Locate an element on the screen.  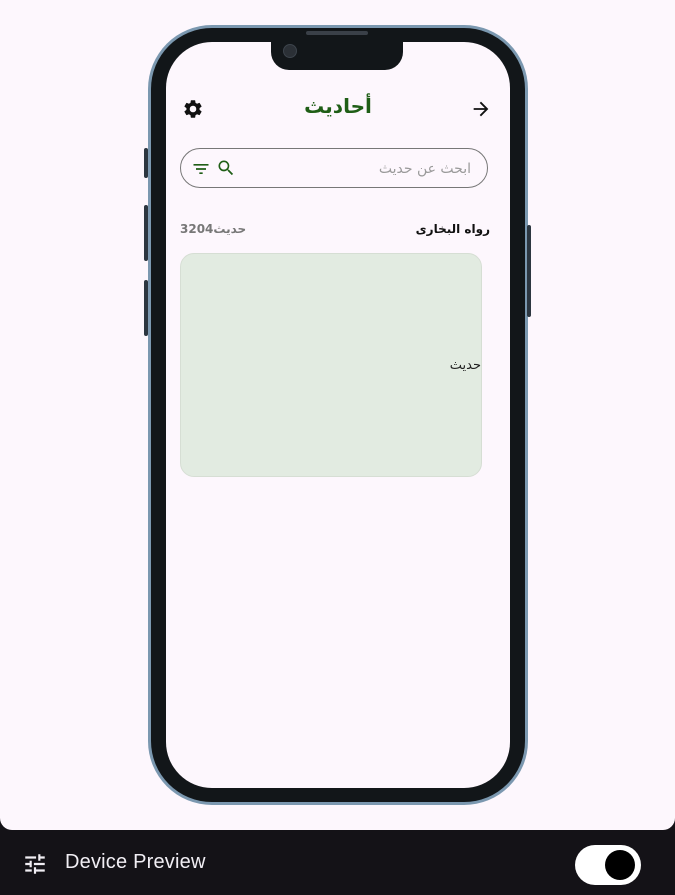
device-volume-down-button is located at coordinates (146, 308).